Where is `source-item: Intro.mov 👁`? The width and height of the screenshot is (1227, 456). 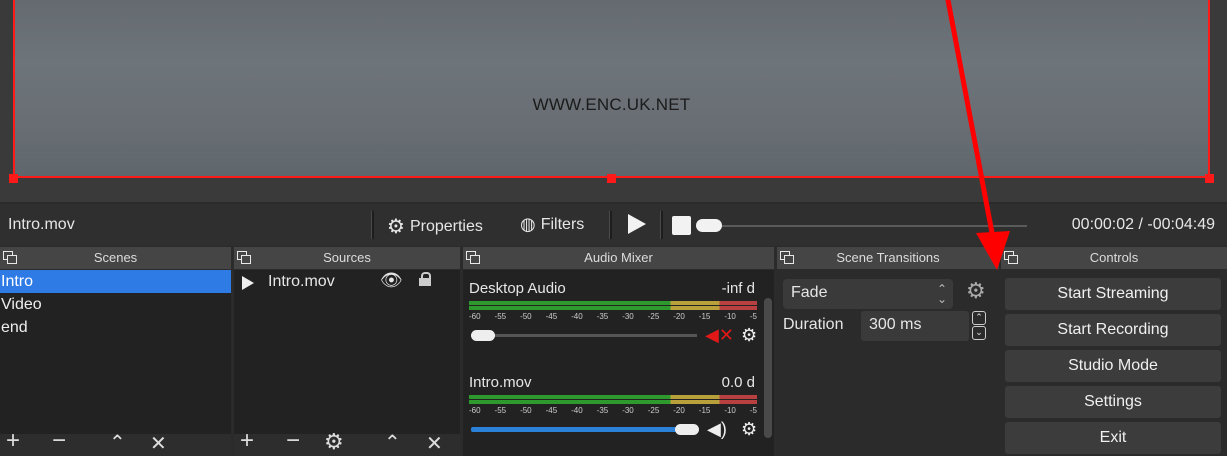 source-item: Intro.mov 👁 is located at coordinates (347, 282).